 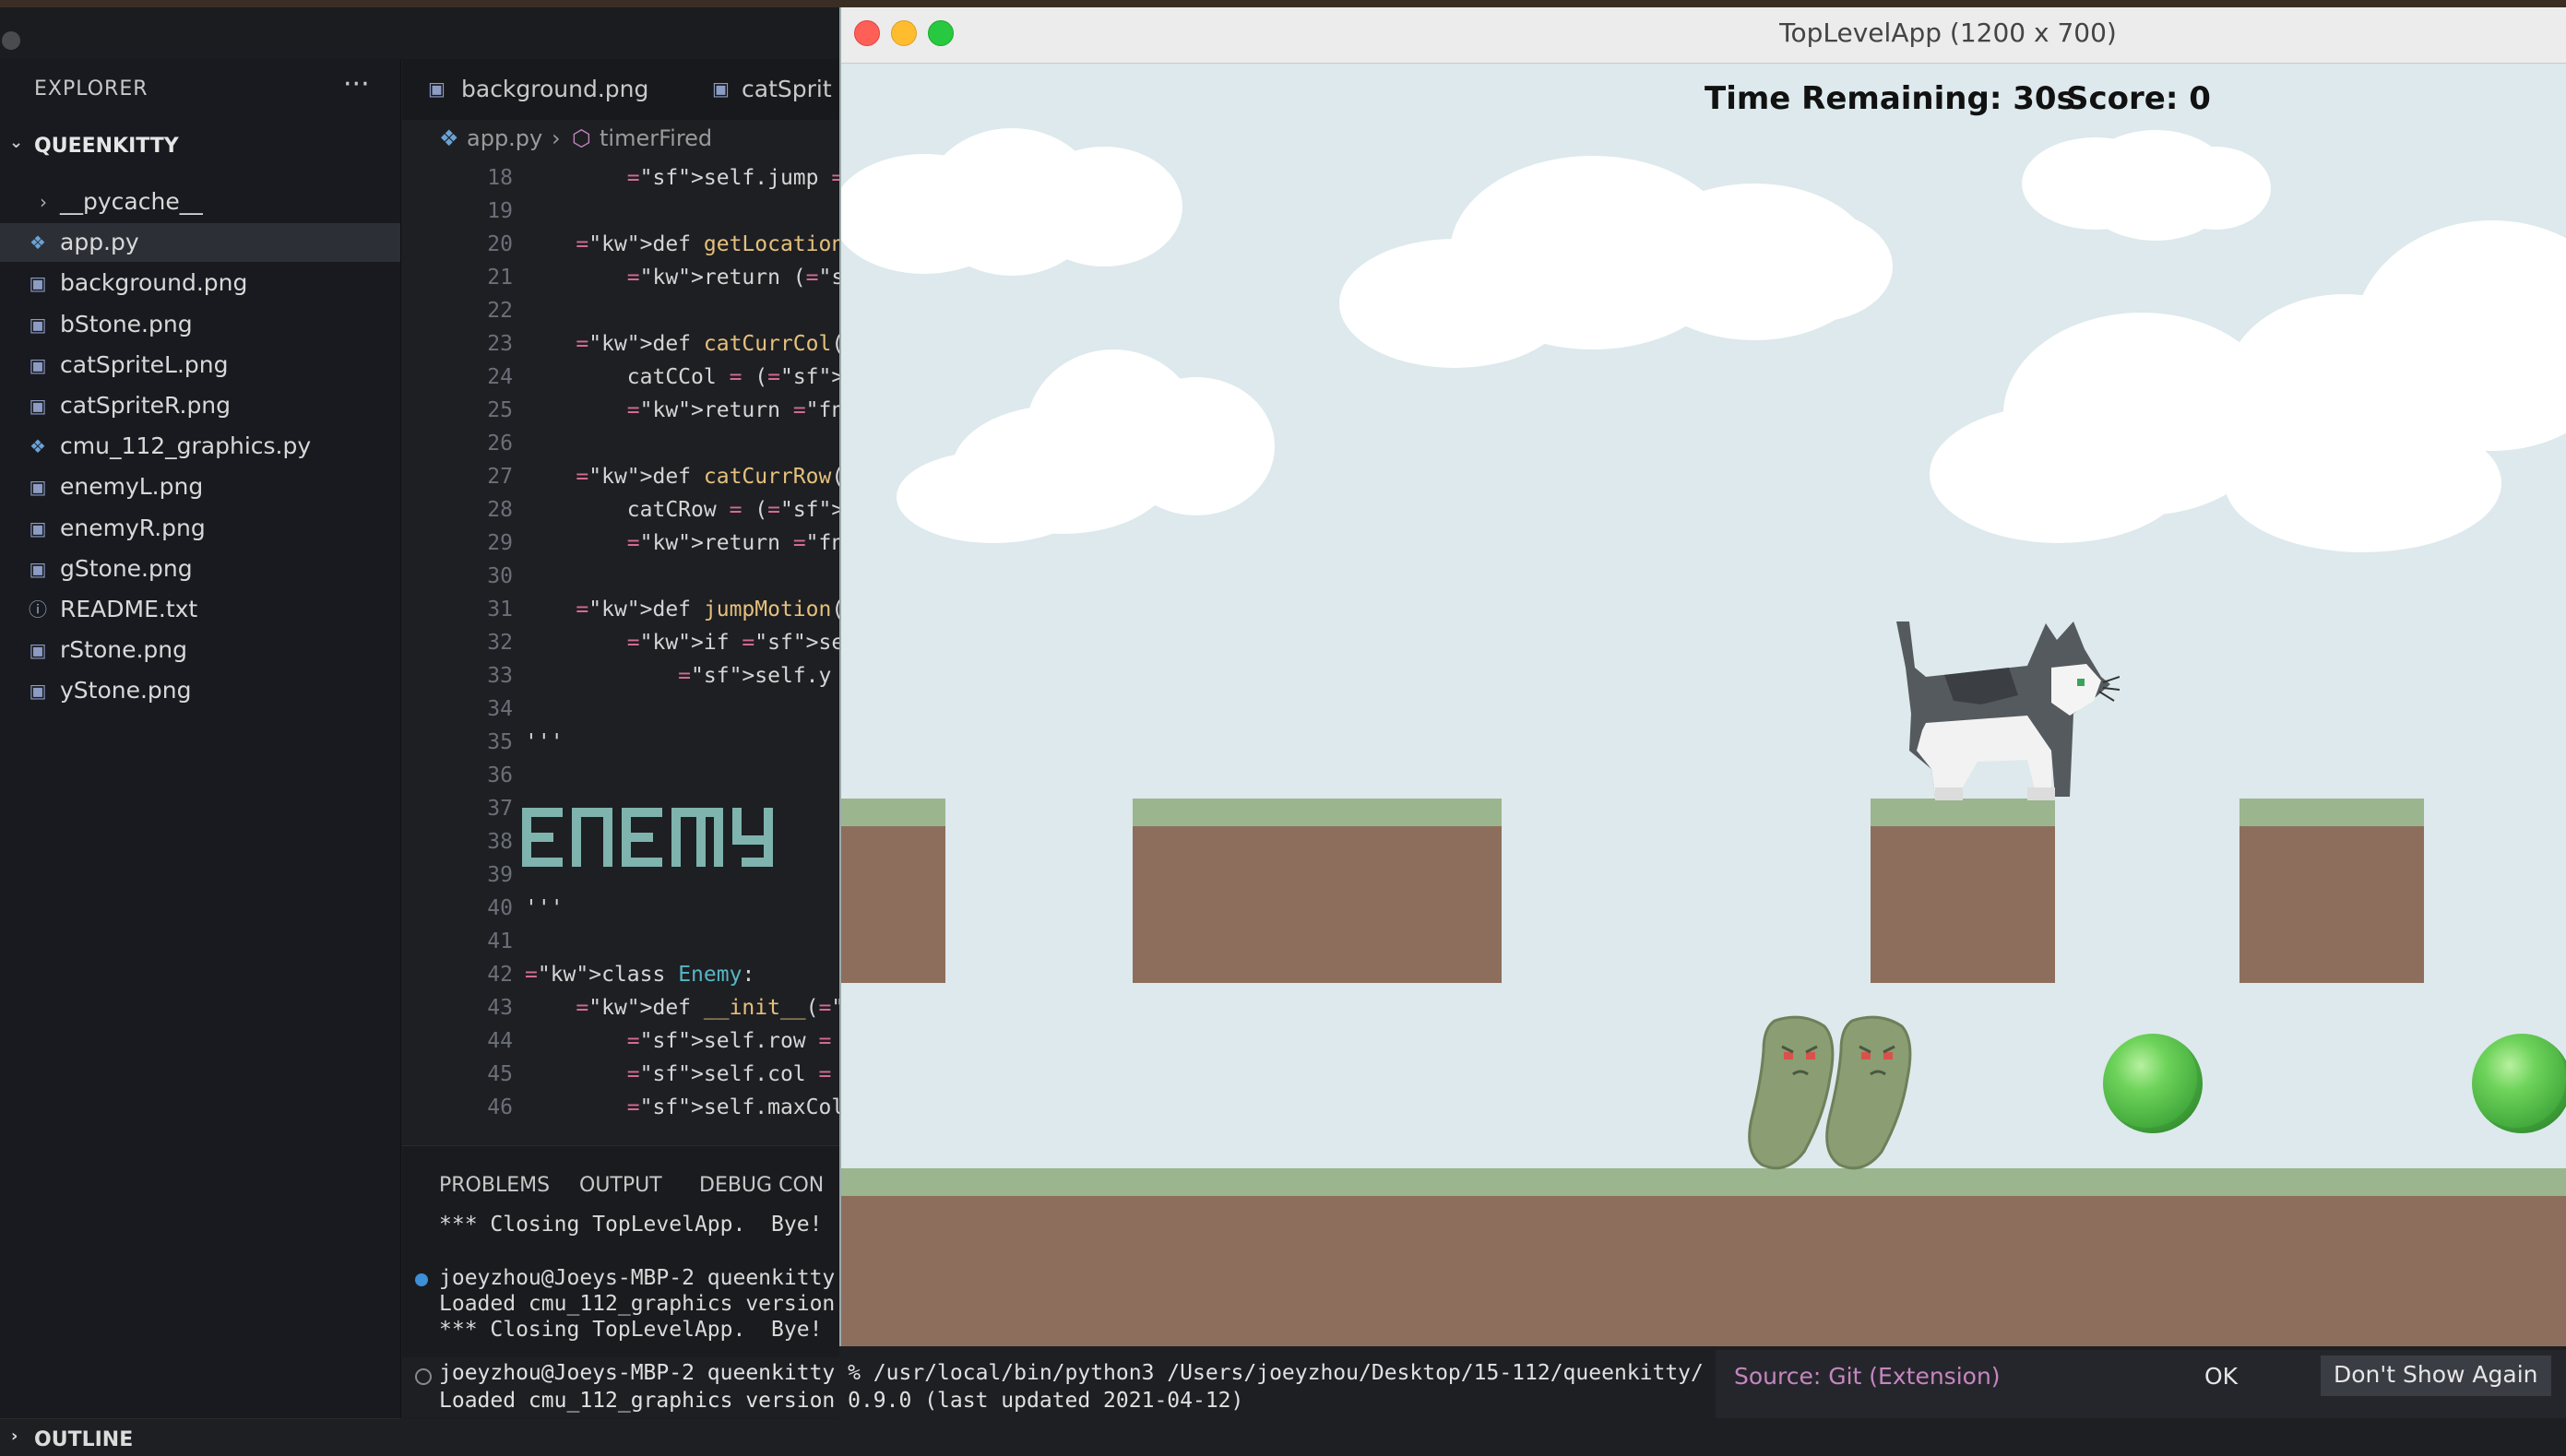 What do you see at coordinates (620, 415) in the screenshot?
I see `code-line: 25 ="kw">return ="fn">int(catCC` at bounding box center [620, 415].